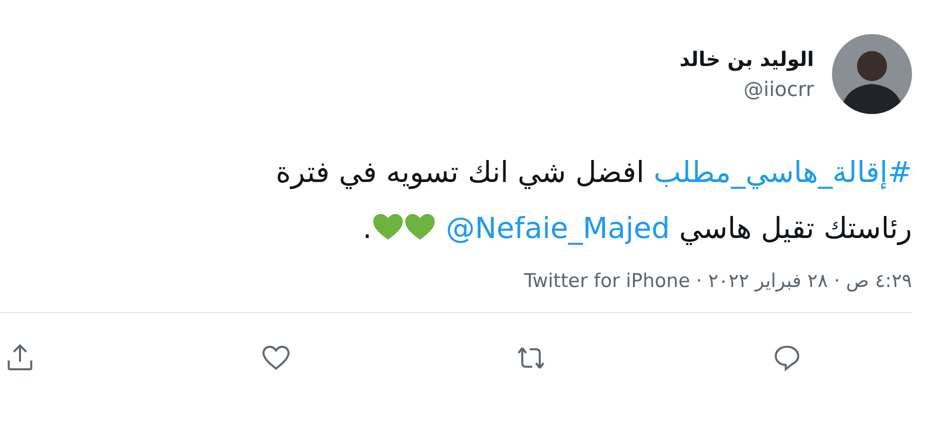 The image size is (950, 438). What do you see at coordinates (746, 59) in the screenshot?
I see `author-name: الوليد بن خالد` at bounding box center [746, 59].